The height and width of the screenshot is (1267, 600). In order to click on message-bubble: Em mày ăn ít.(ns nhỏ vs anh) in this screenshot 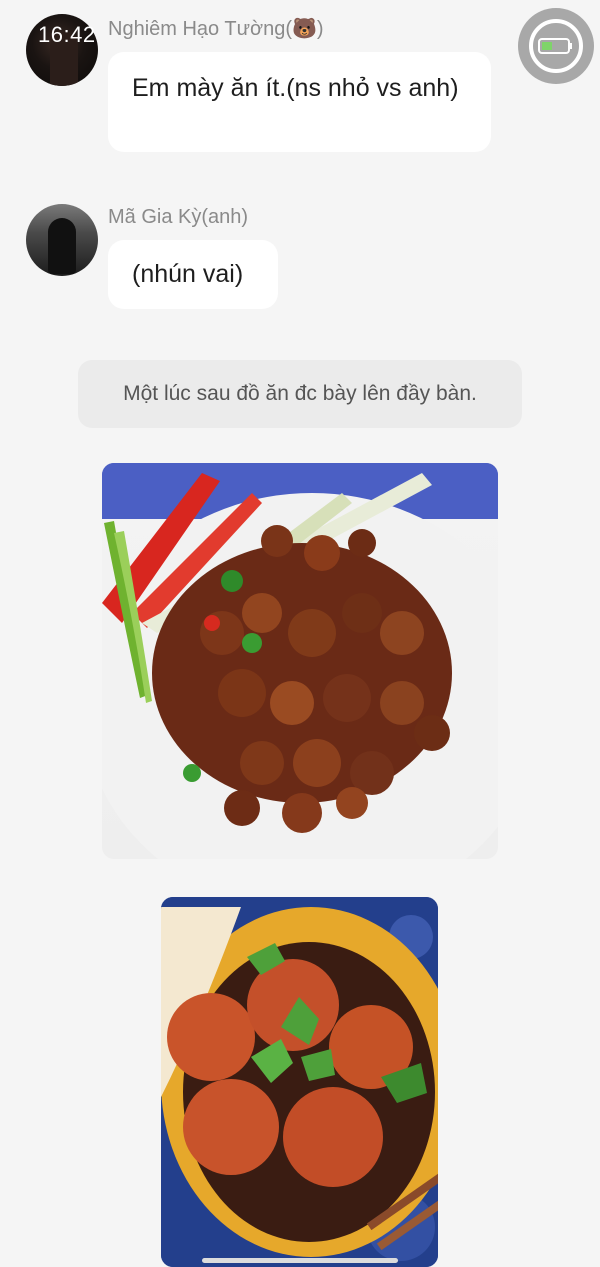, I will do `click(299, 102)`.